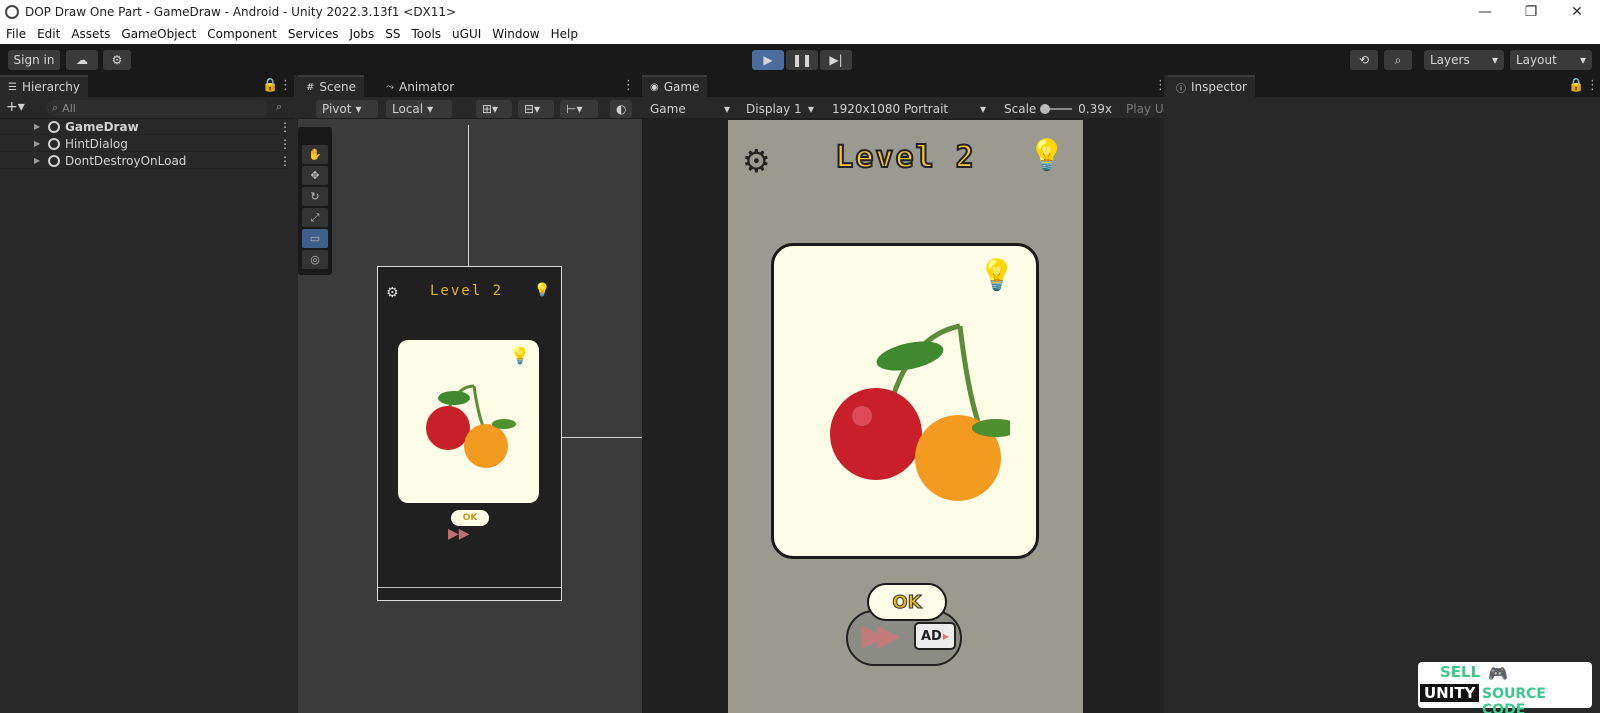 Image resolution: width=1600 pixels, height=713 pixels. What do you see at coordinates (313, 34) in the screenshot?
I see `menu-services: Services` at bounding box center [313, 34].